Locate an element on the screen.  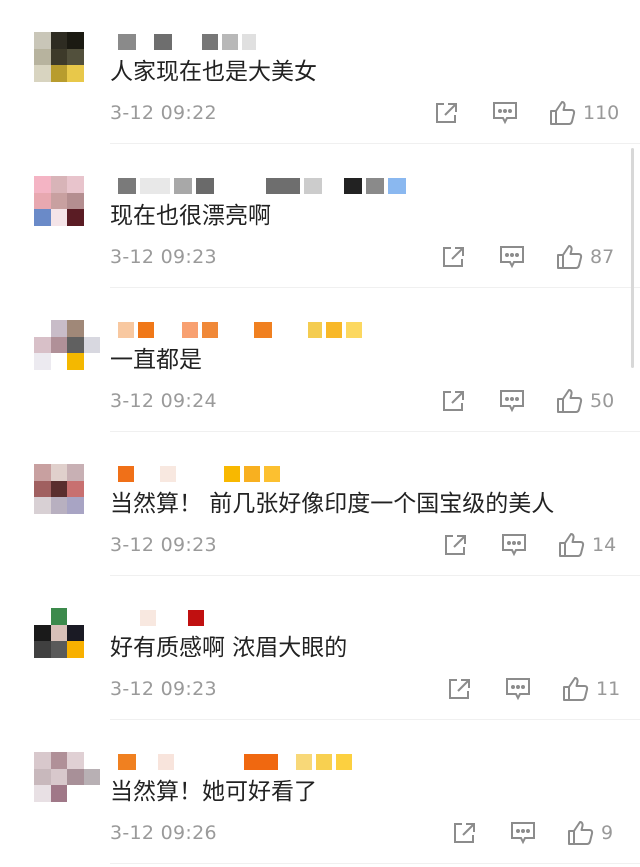
comment-text: 现在也很漂亮啊 is located at coordinates (190, 216).